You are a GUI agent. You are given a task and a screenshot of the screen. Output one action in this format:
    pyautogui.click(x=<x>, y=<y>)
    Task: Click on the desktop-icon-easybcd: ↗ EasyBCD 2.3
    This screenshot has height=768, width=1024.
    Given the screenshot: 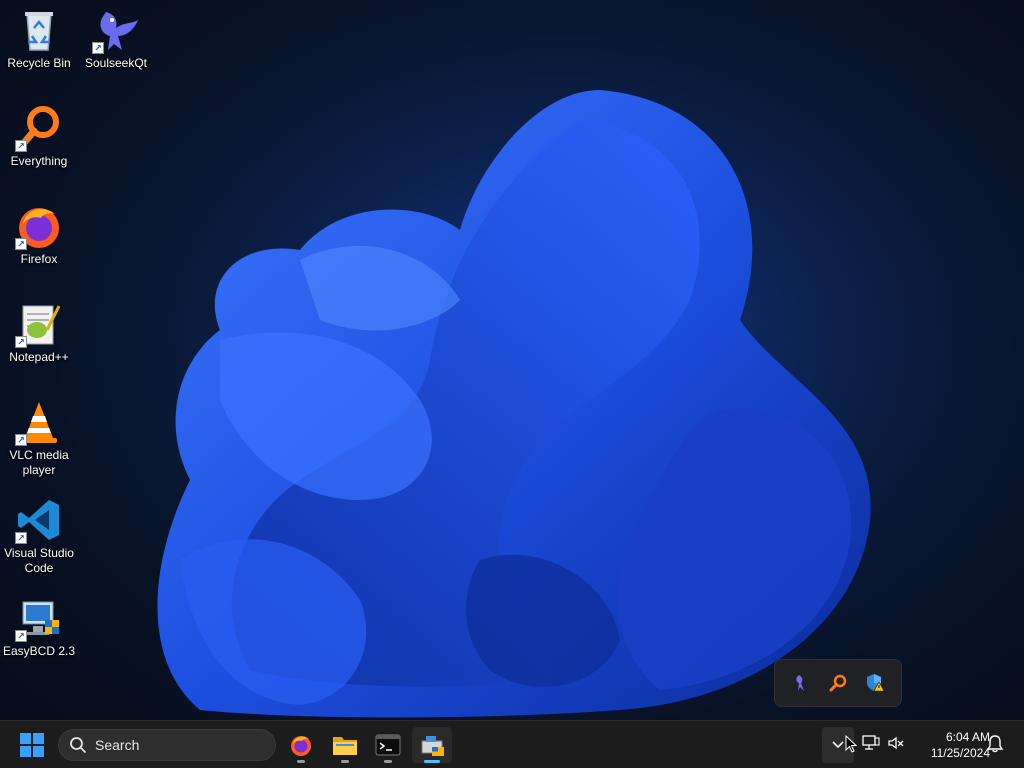 What is the action you would take?
    pyautogui.click(x=39, y=624)
    